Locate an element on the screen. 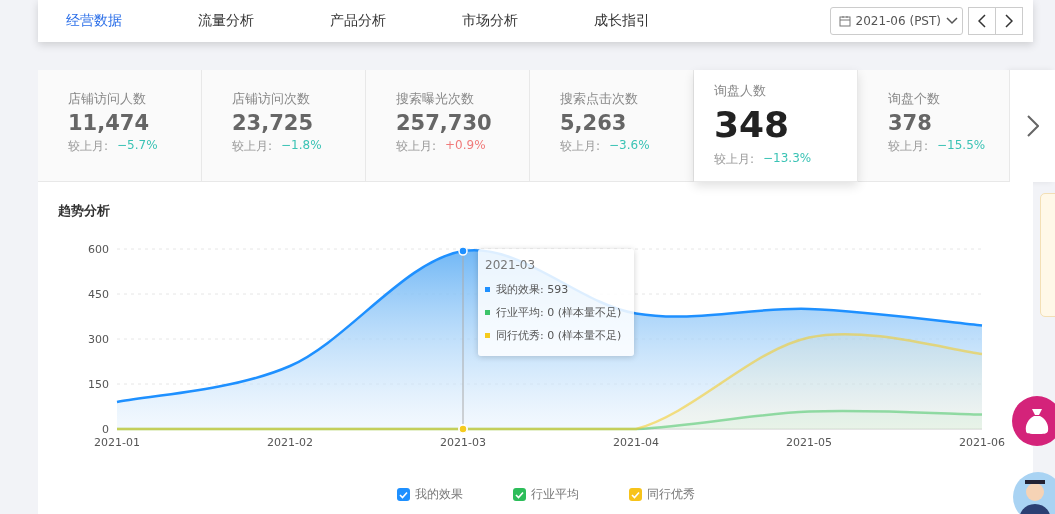 Image resolution: width=1055 pixels, height=514 pixels. x-axis-label: 2021-01 is located at coordinates (117, 442).